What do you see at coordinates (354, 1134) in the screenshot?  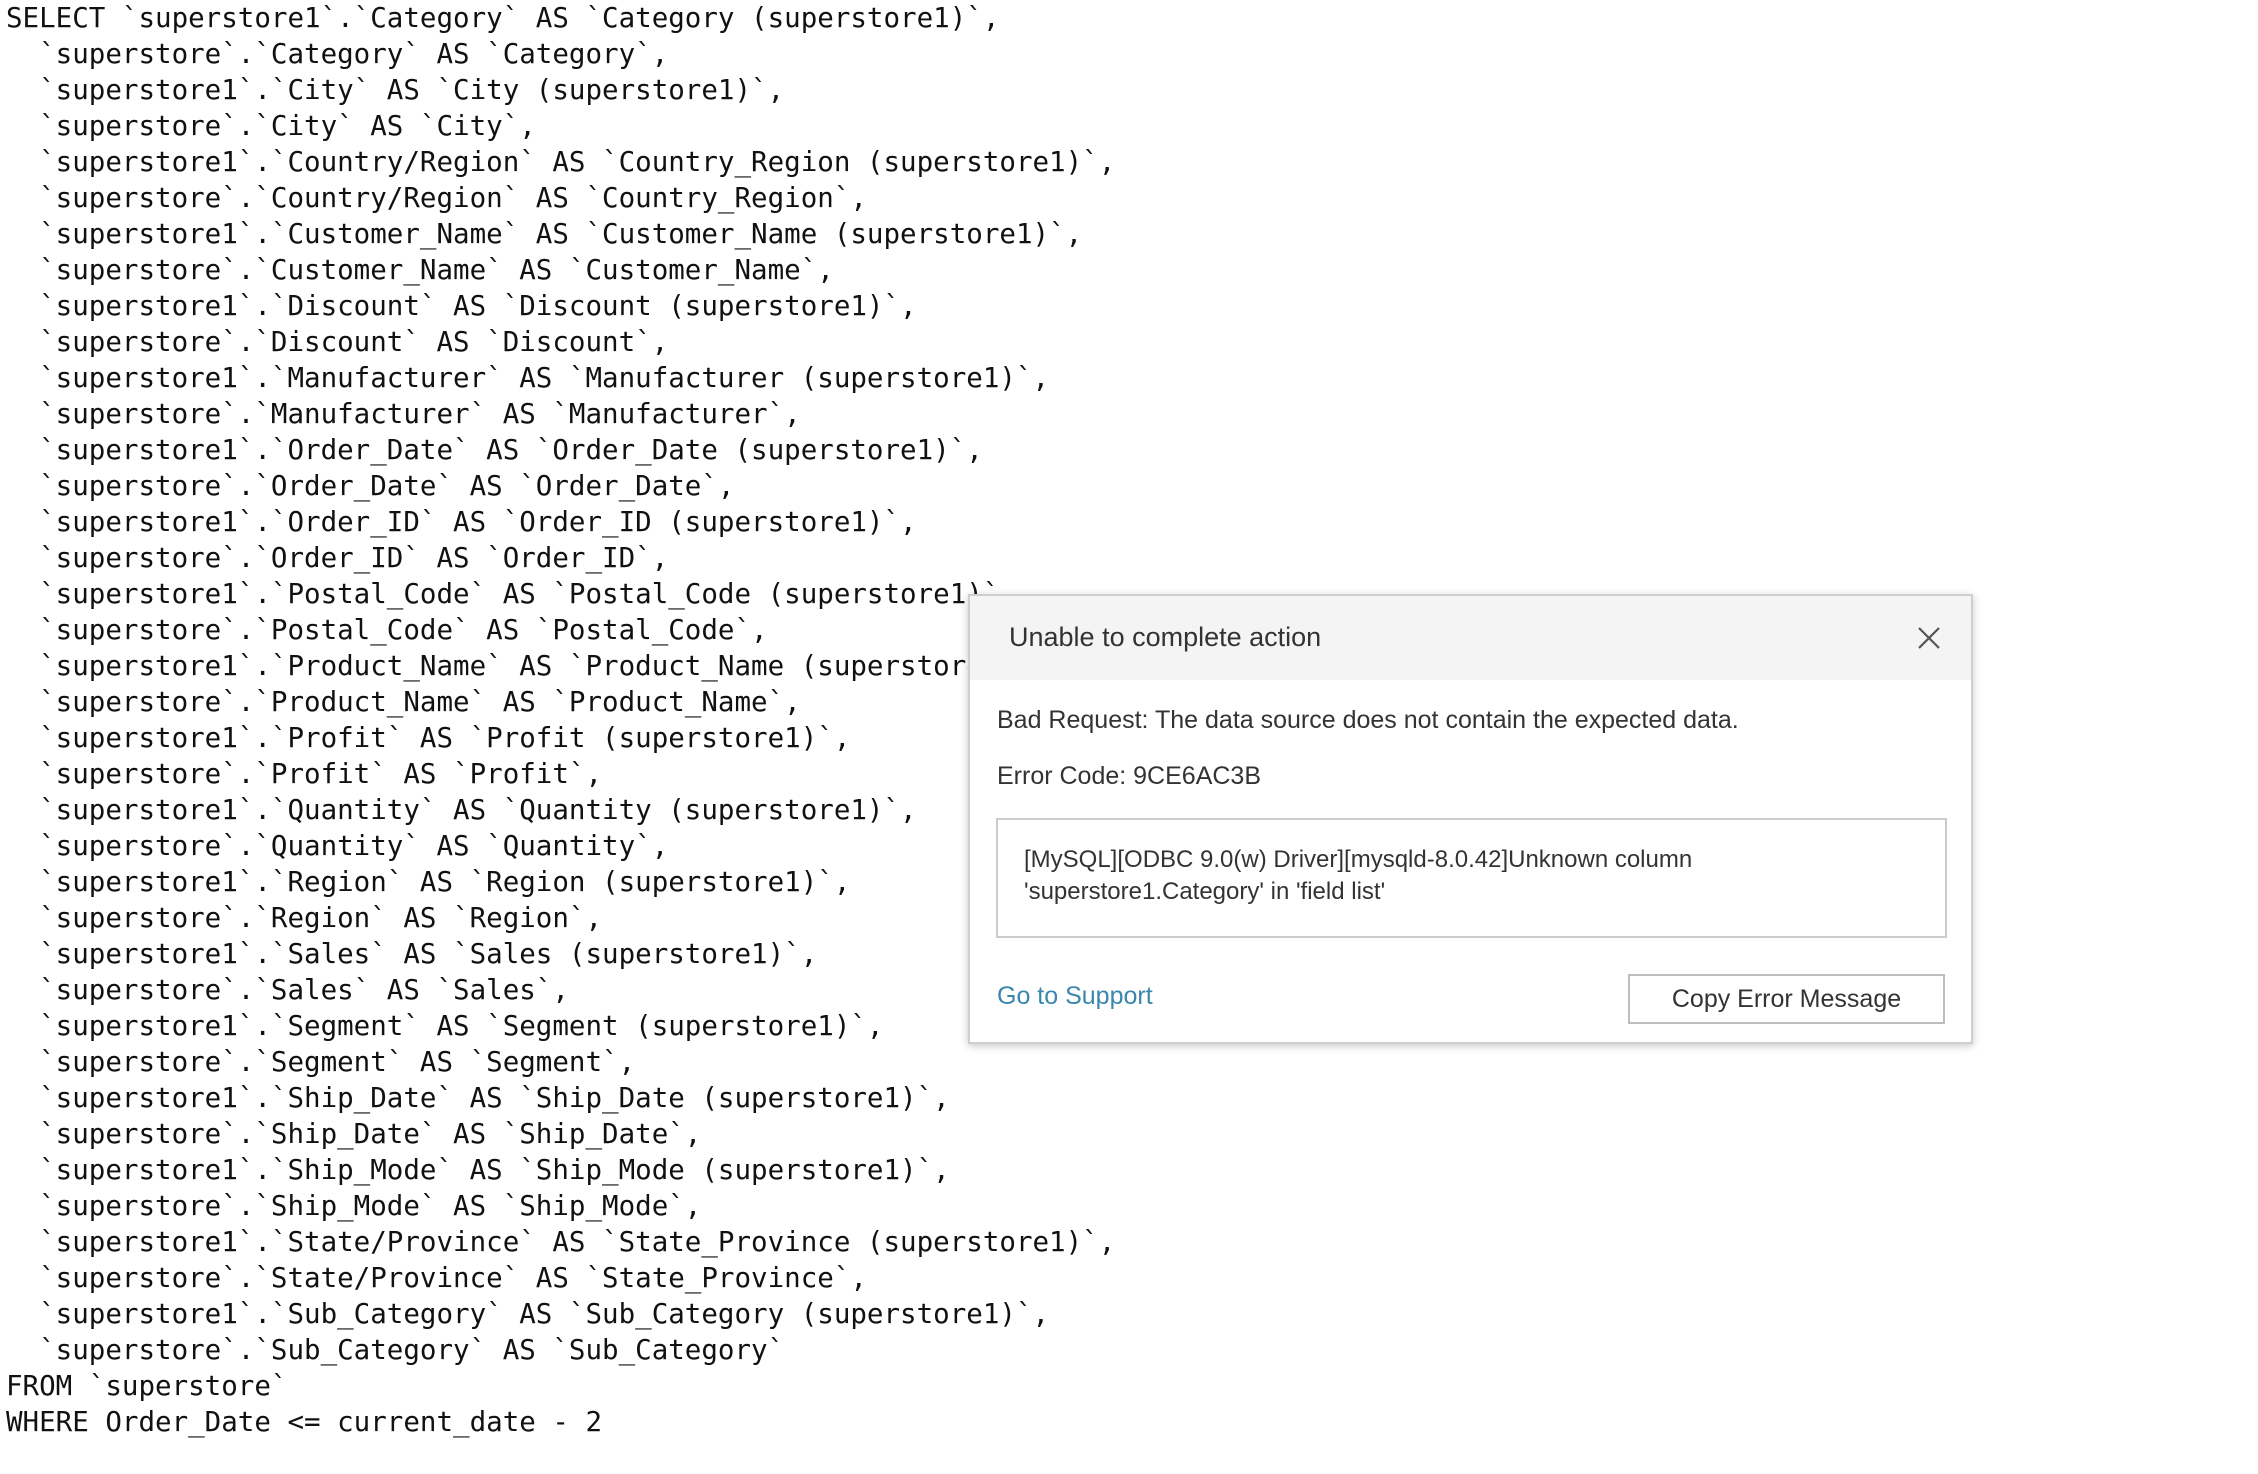 I see `sql-line: `superstore`.`Ship_Date` AS `Ship_Date`,` at bounding box center [354, 1134].